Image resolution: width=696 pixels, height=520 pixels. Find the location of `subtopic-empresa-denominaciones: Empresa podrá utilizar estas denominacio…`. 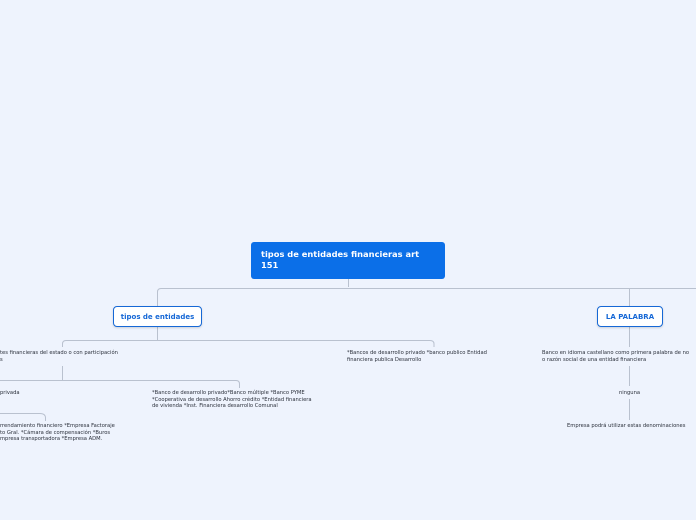

subtopic-empresa-denominaciones: Empresa podrá utilizar estas denominacio… is located at coordinates (631, 426).